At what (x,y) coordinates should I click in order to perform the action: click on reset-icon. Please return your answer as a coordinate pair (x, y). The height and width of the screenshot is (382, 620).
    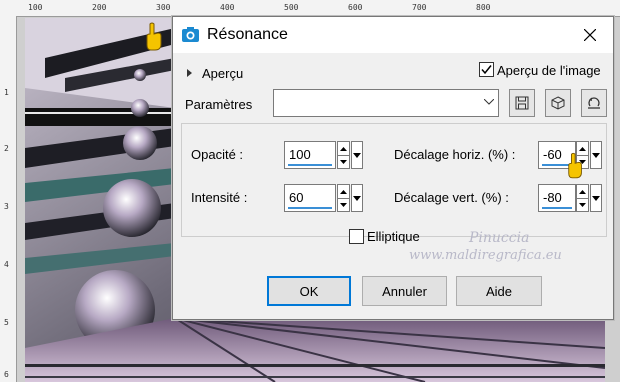
    Looking at the image, I should click on (594, 103).